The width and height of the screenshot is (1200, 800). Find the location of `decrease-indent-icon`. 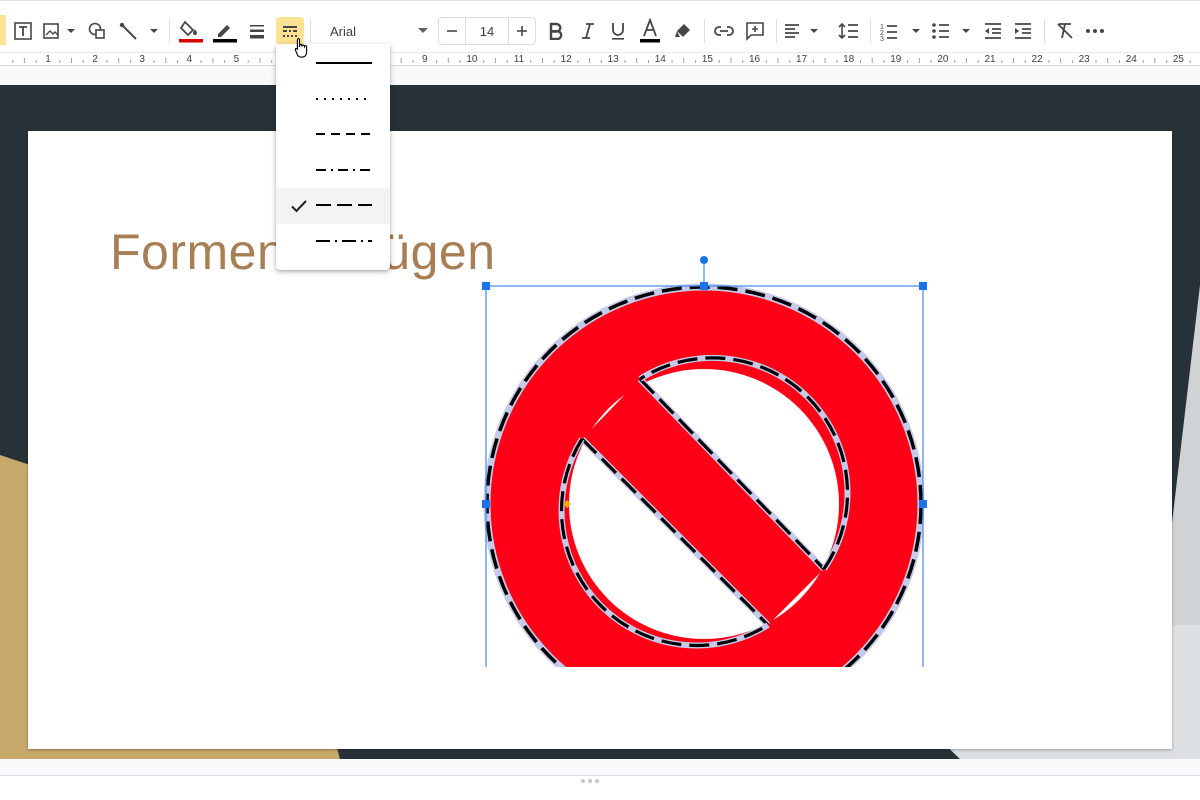

decrease-indent-icon is located at coordinates (993, 31).